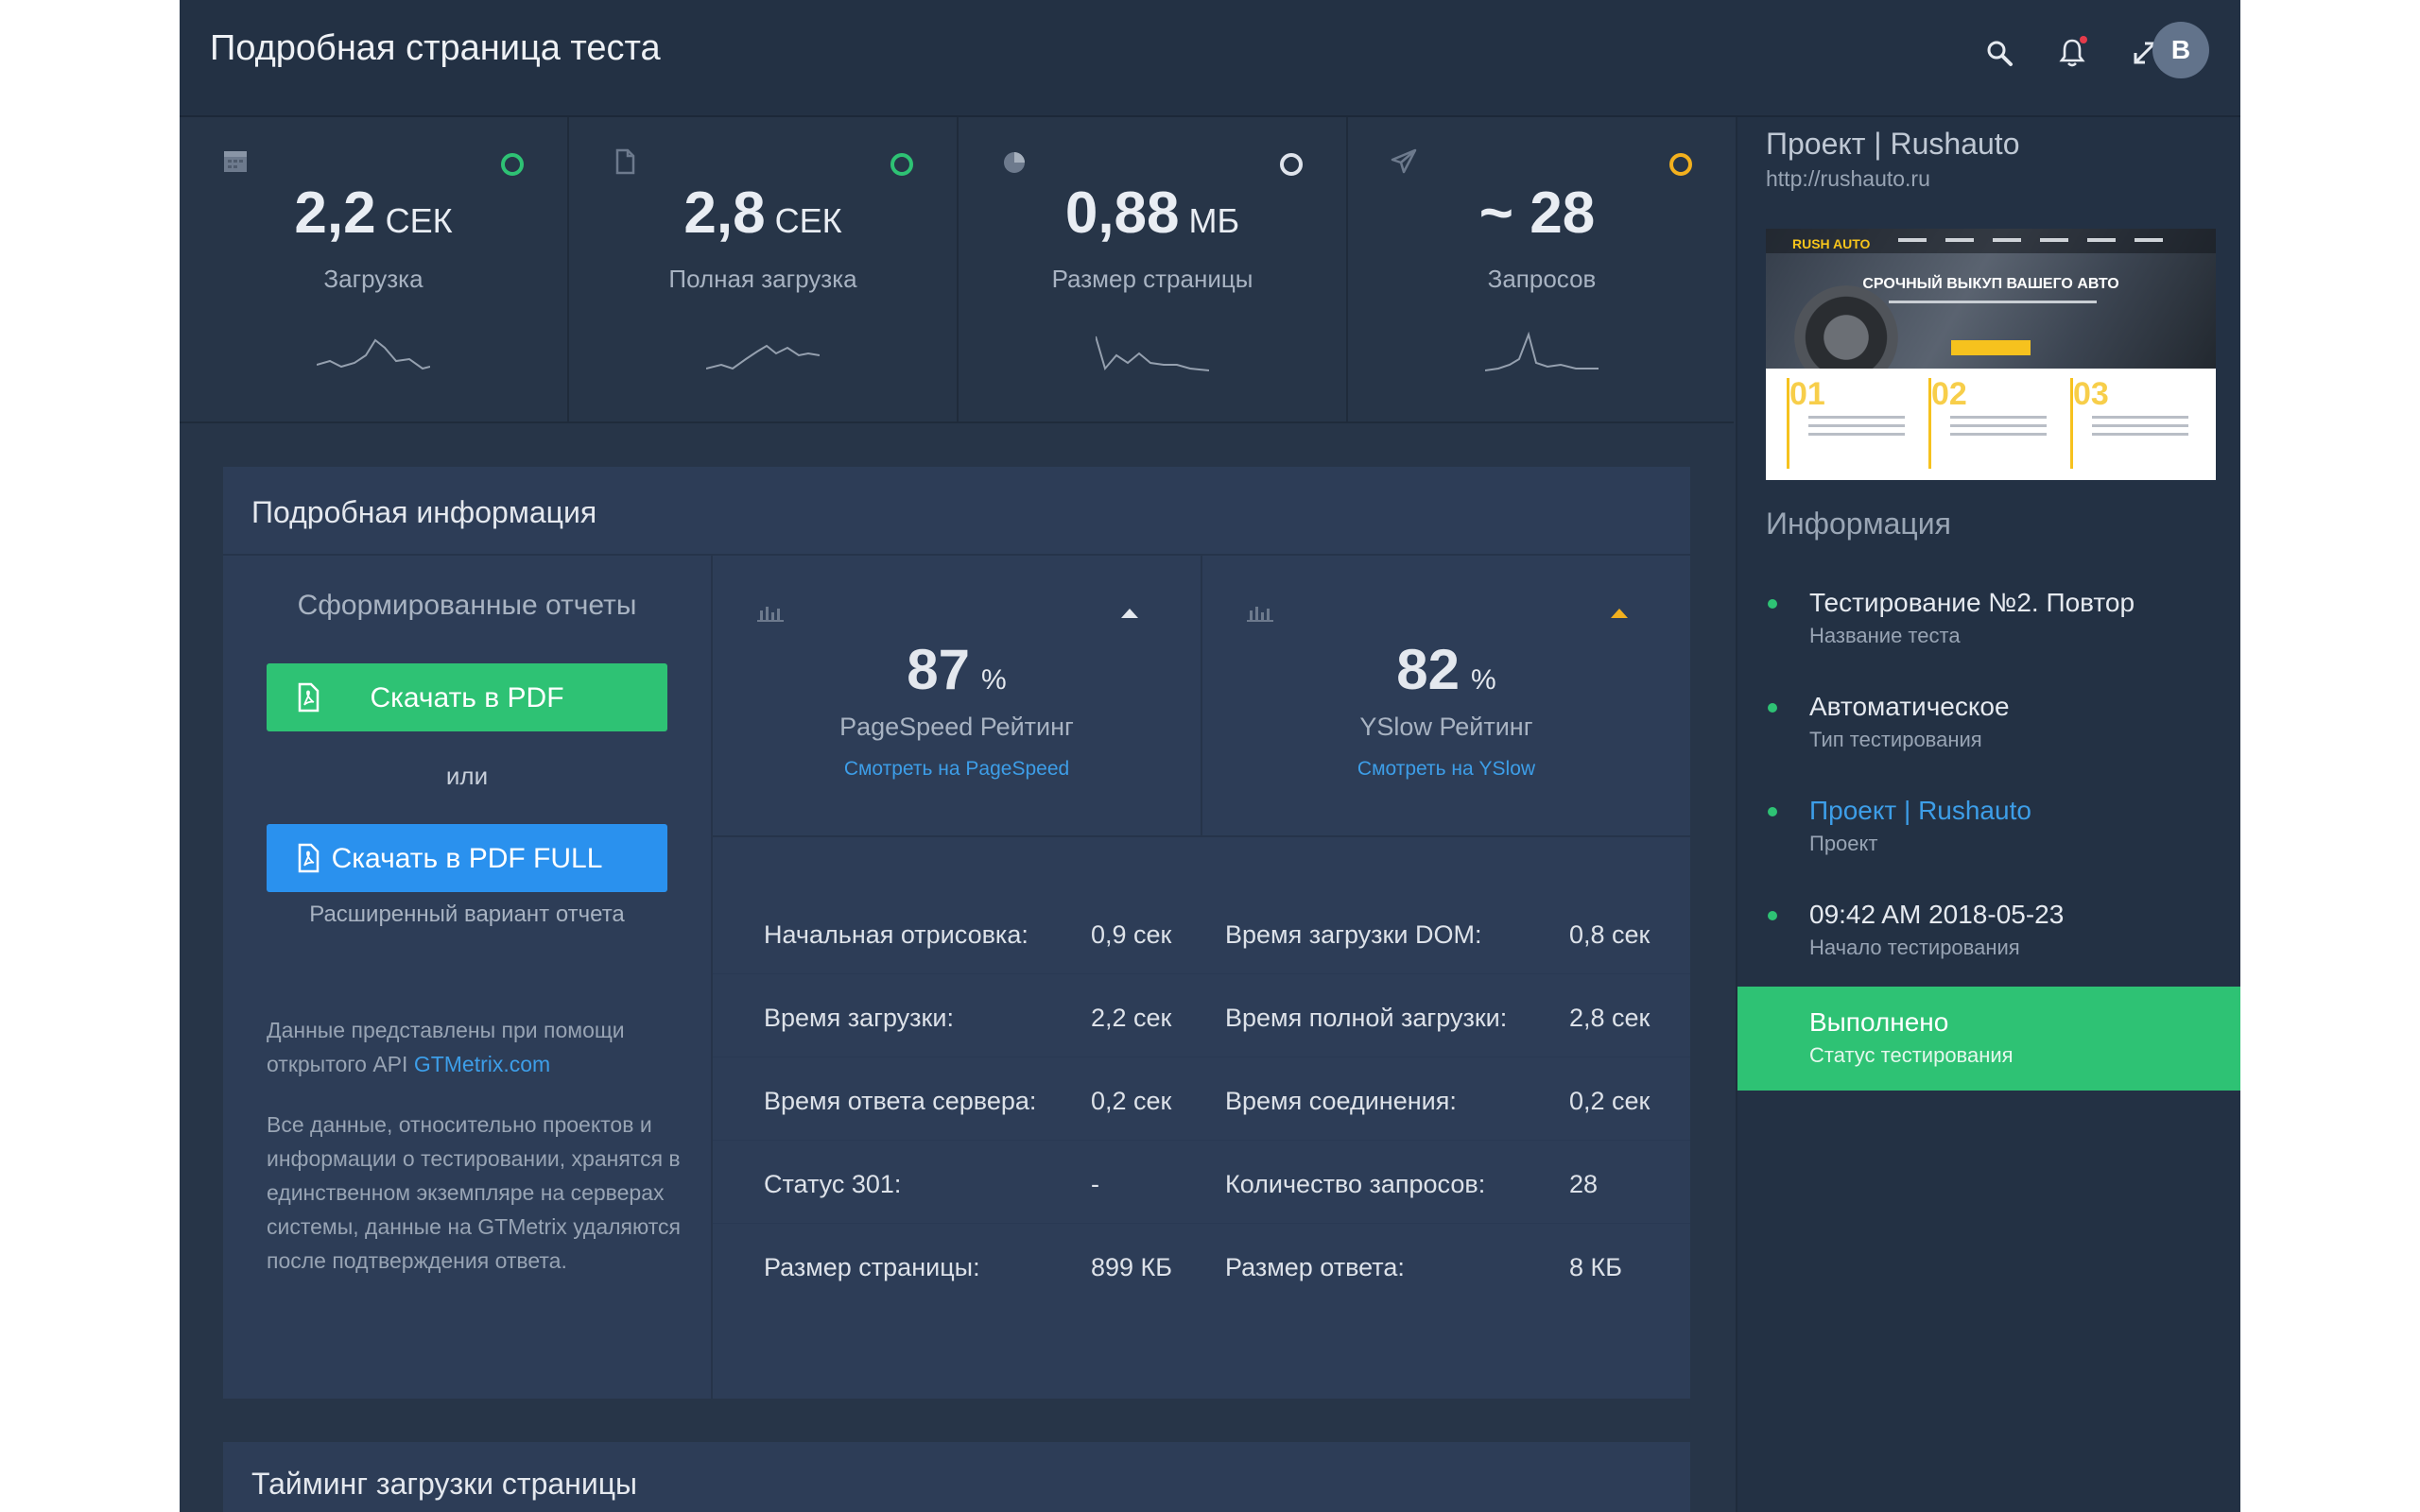  I want to click on card-title: Тайминг загрузки страницы, so click(444, 1484).